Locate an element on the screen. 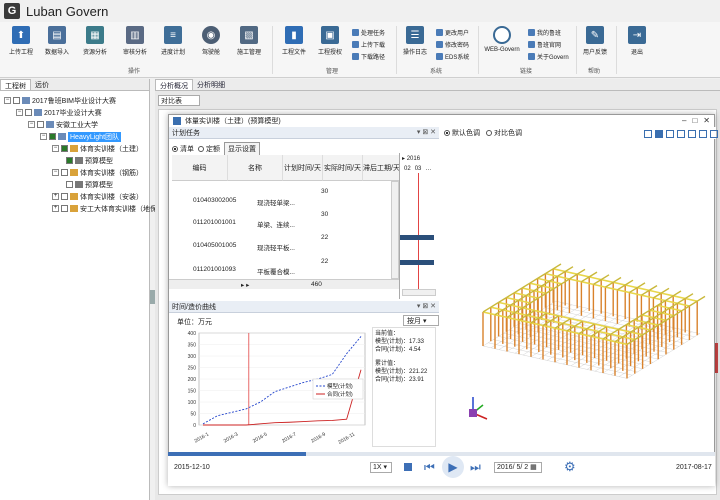 This screenshot has width=720, height=500. tree-node: − 安徽工业大学 is located at coordinates (63, 124).